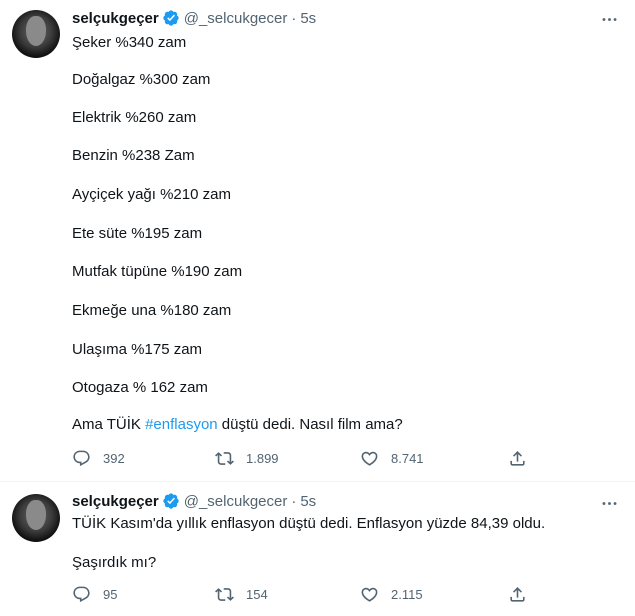 The image size is (635, 616). What do you see at coordinates (157, 271) in the screenshot?
I see `tweet-text-line: Mutfak tüpüne %190 zam` at bounding box center [157, 271].